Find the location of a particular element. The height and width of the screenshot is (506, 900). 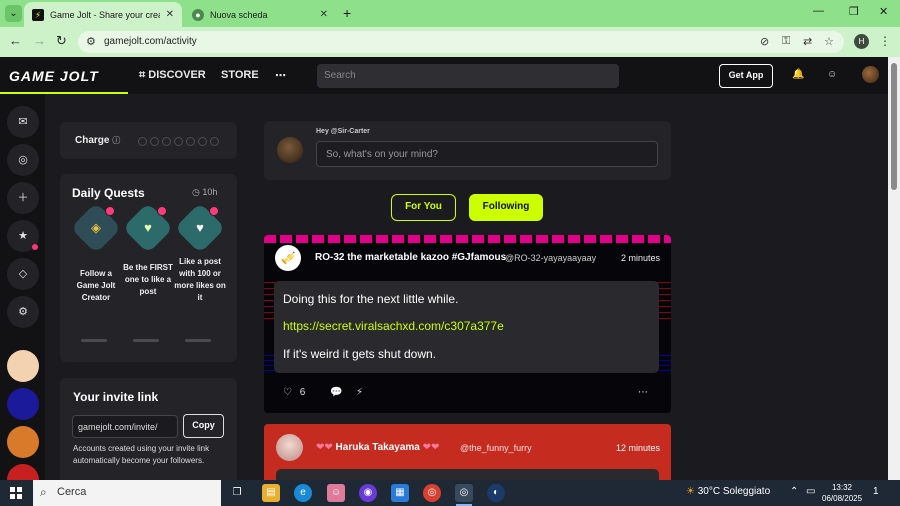

sidebar-settings-icon: ⚙ is located at coordinates (23, 312).